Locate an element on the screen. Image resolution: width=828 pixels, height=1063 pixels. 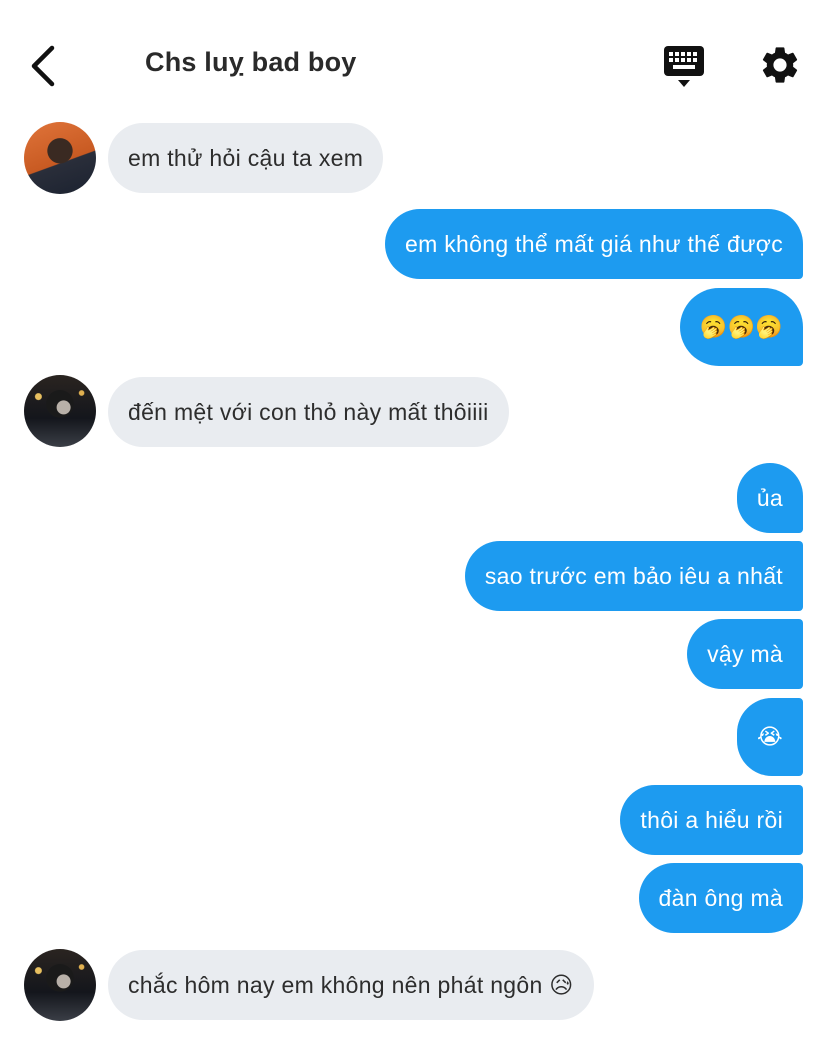
keyboard-button is located at coordinates (684, 67).